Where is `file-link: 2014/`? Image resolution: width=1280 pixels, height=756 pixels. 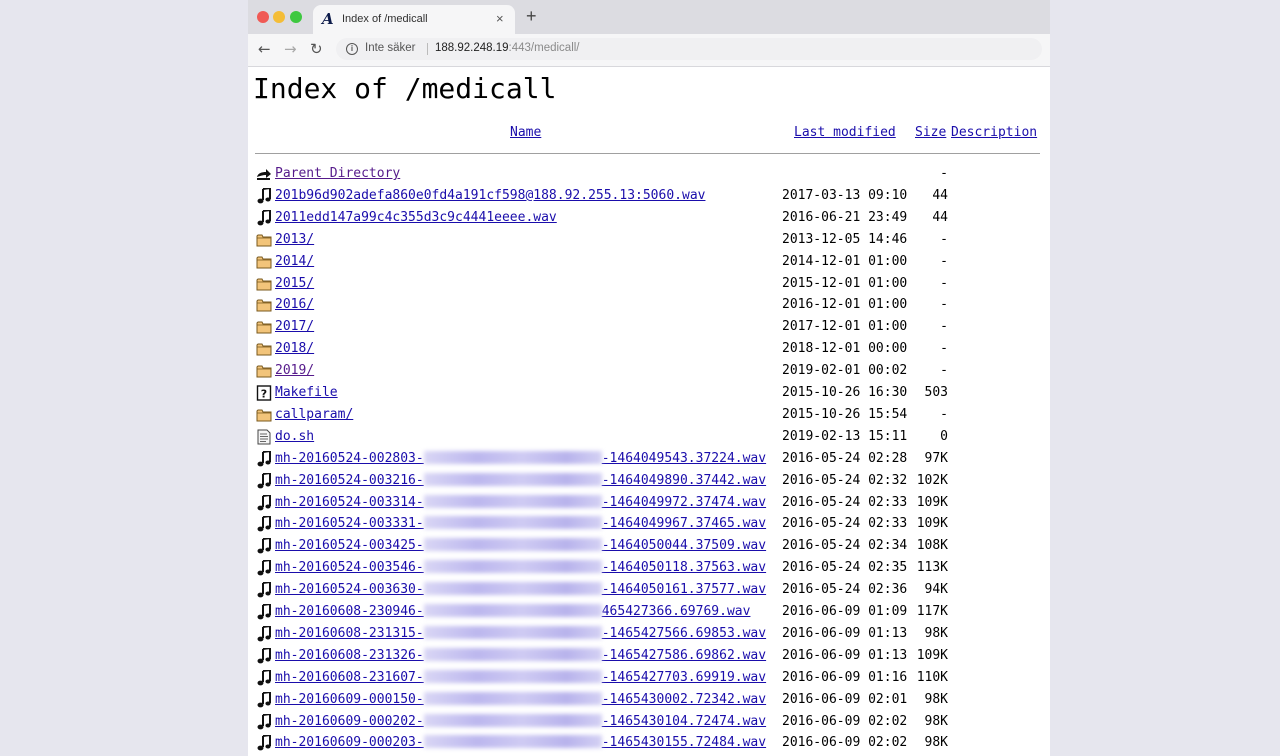 file-link: 2014/ is located at coordinates (294, 262).